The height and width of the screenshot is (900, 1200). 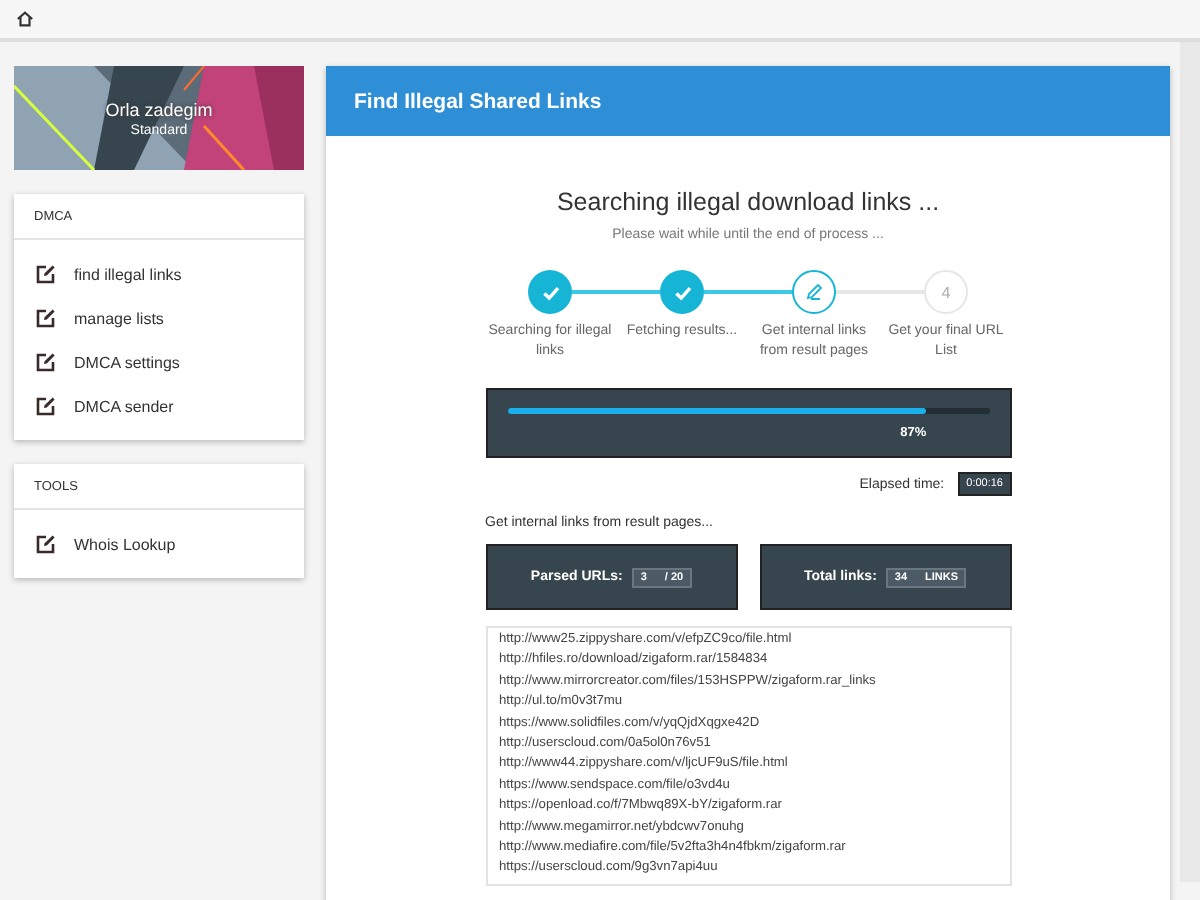 I want to click on sidebar-item: Whois Lookup, so click(x=159, y=544).